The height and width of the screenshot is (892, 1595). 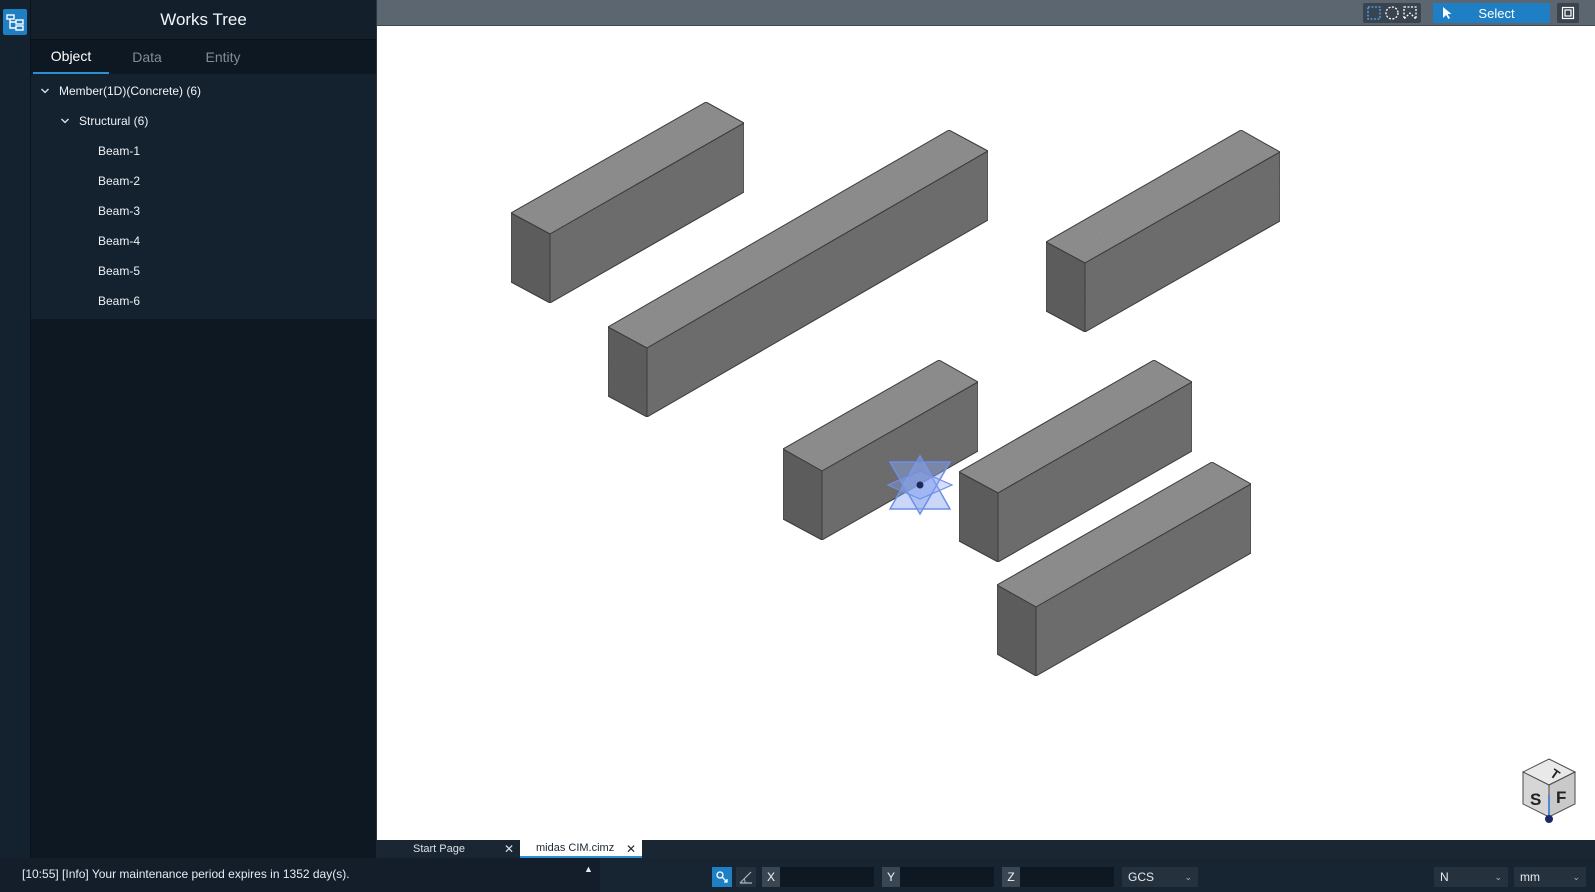 What do you see at coordinates (1011, 877) in the screenshot?
I see `z-coord-label: Z` at bounding box center [1011, 877].